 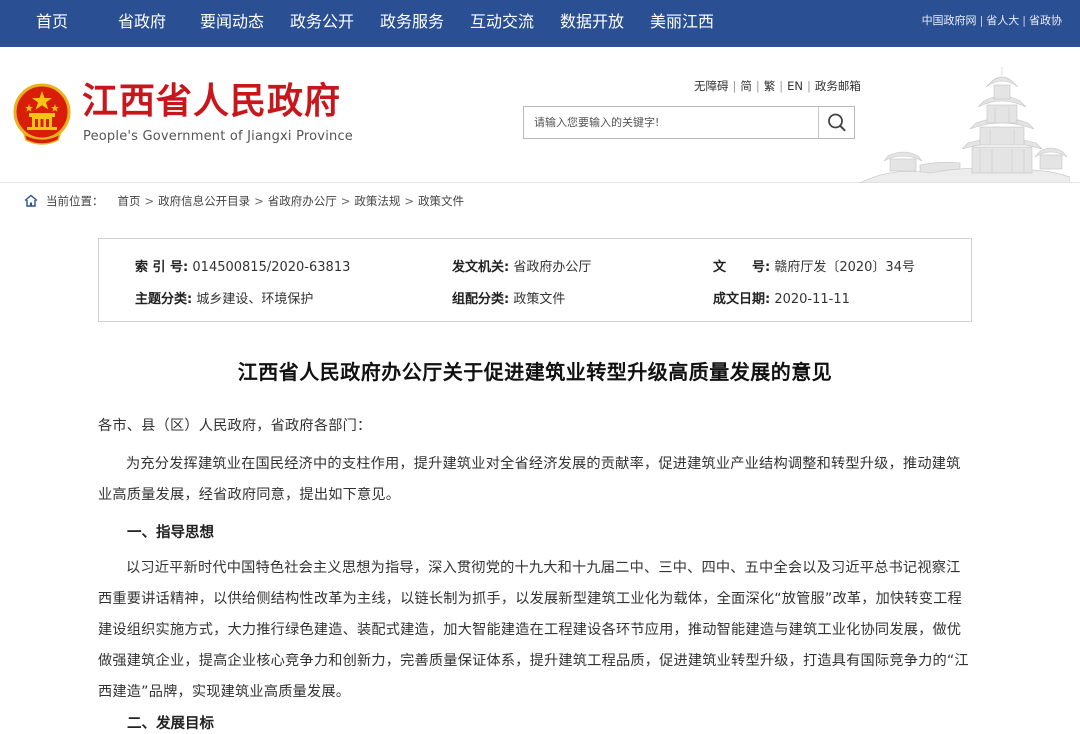 I want to click on nav-item-beautiful-jiangxi: 美丽江西, so click(x=682, y=23).